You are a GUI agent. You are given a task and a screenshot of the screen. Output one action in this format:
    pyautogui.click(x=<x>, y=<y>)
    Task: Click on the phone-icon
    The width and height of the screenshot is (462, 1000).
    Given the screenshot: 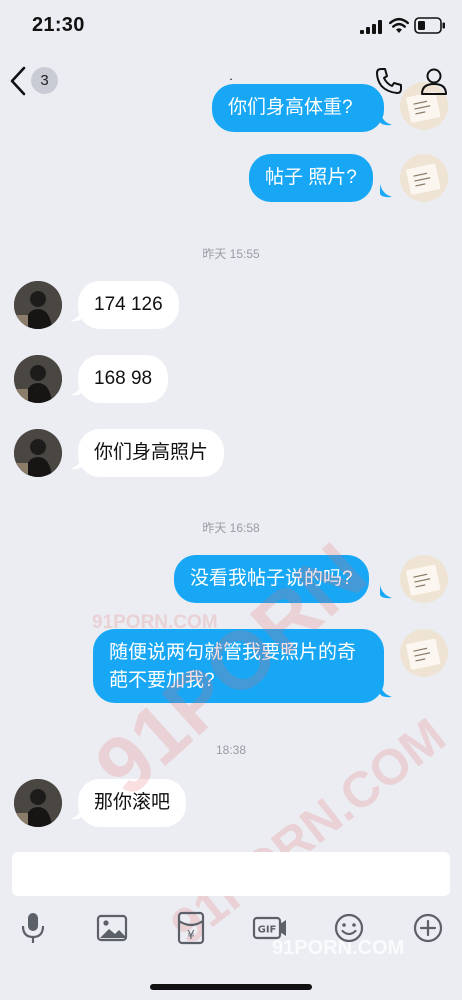 What is the action you would take?
    pyautogui.click(x=389, y=81)
    